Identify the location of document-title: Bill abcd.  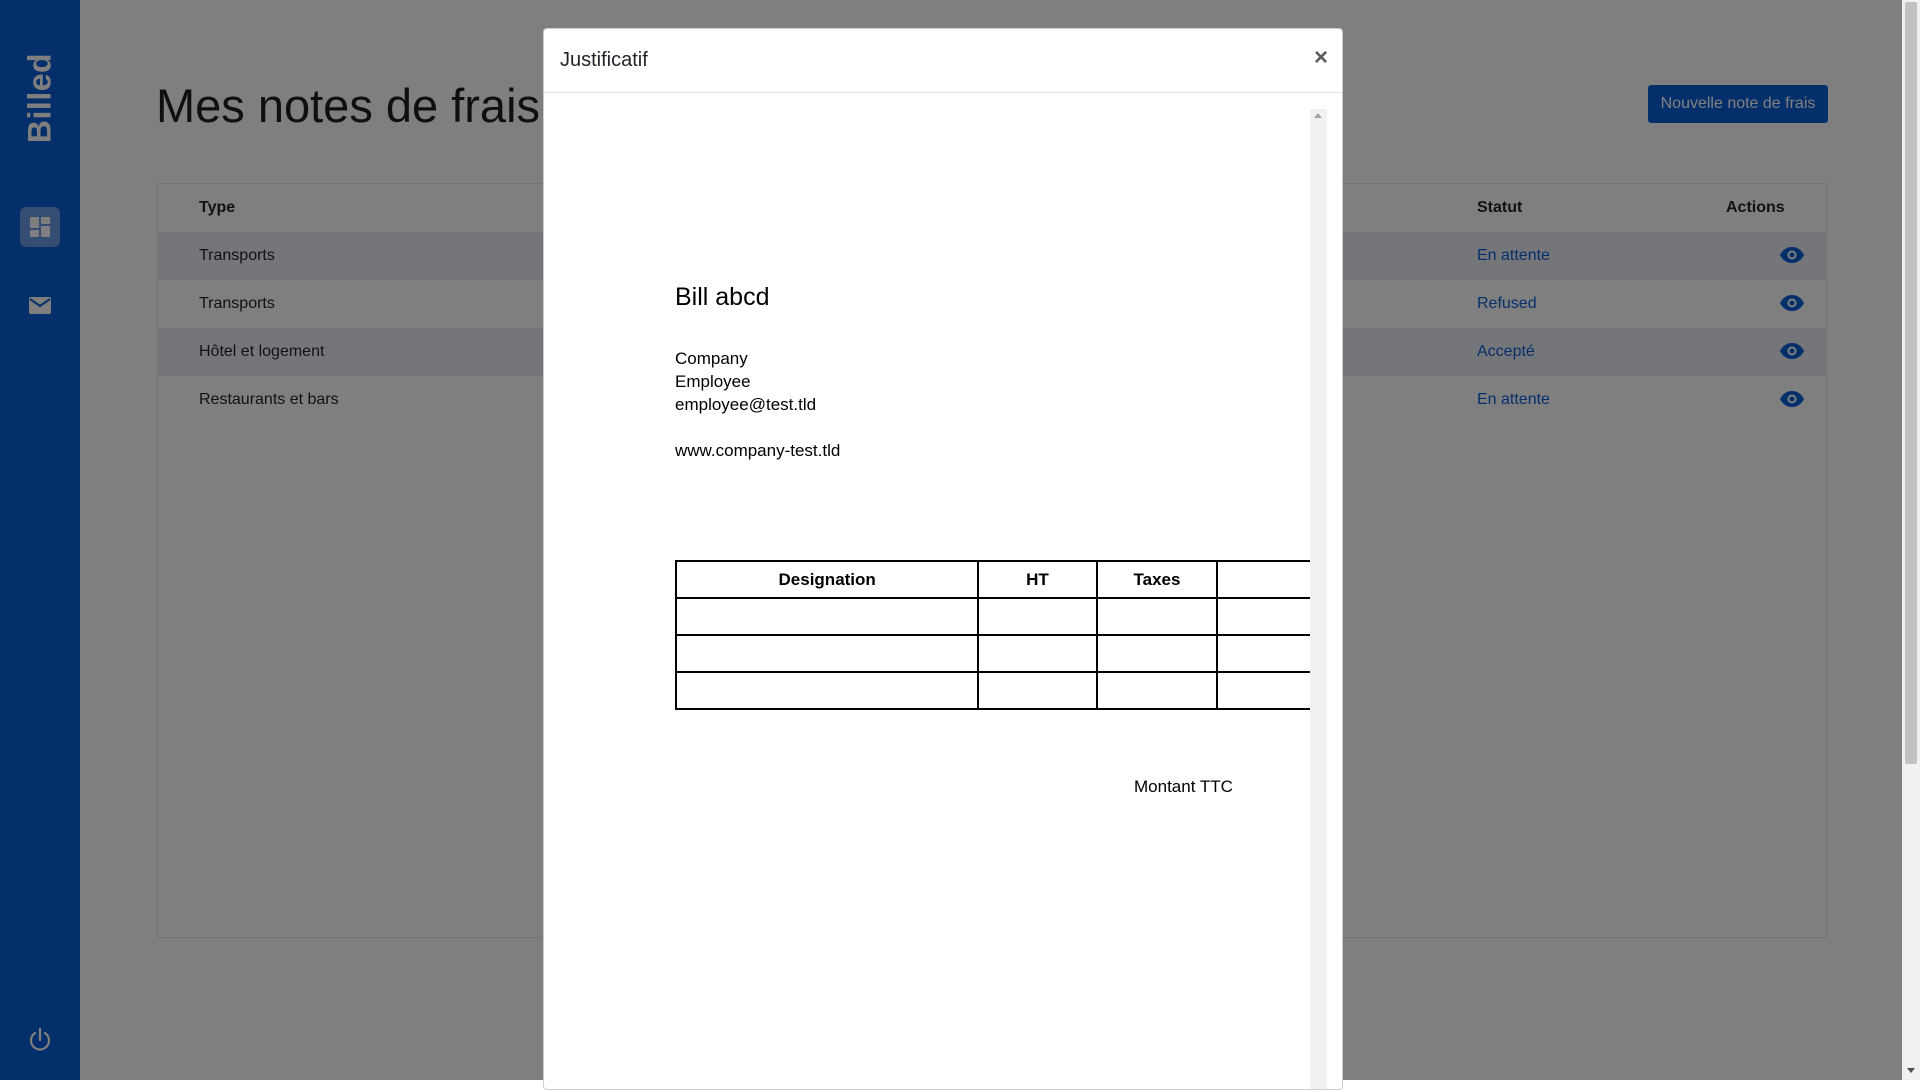
(722, 297).